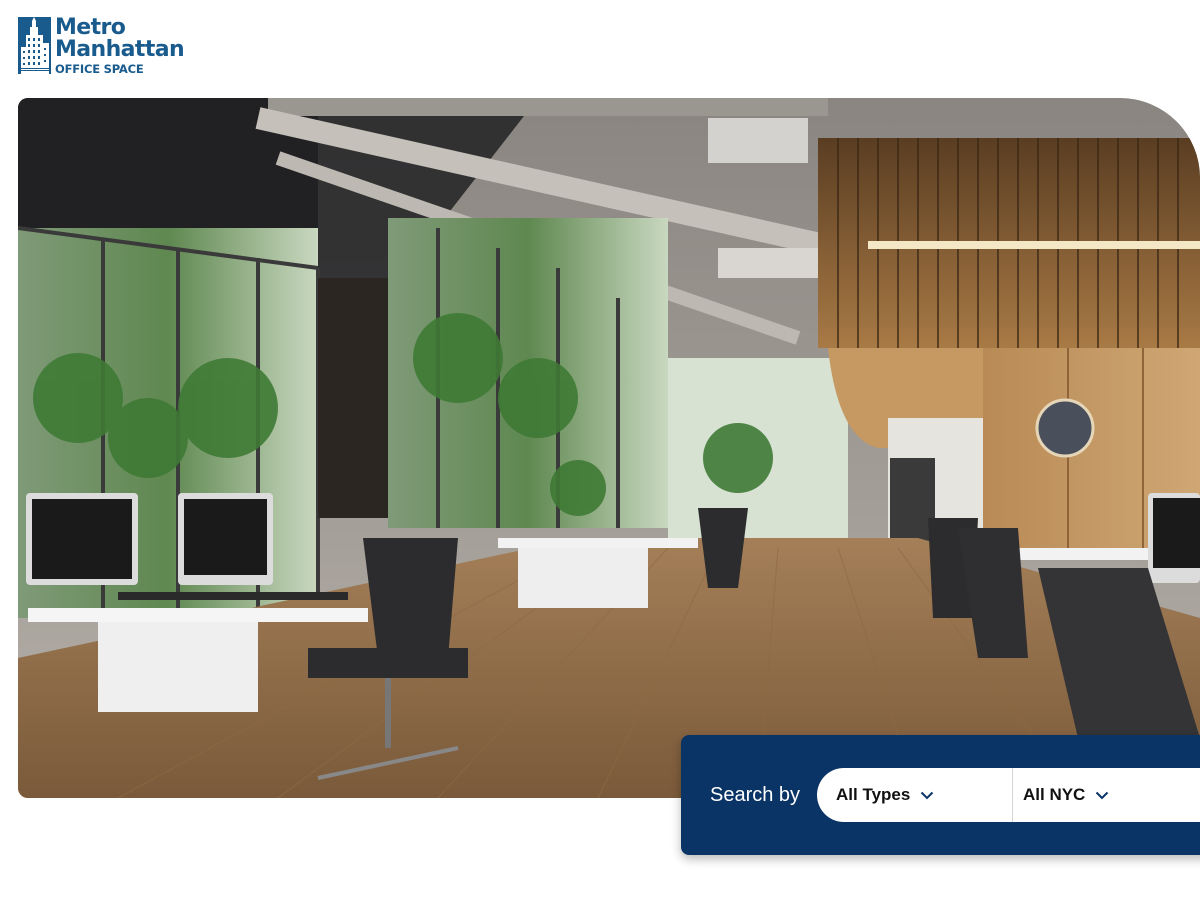 This screenshot has height=900, width=1200. What do you see at coordinates (1054, 794) in the screenshot?
I see `area-value: All NYC` at bounding box center [1054, 794].